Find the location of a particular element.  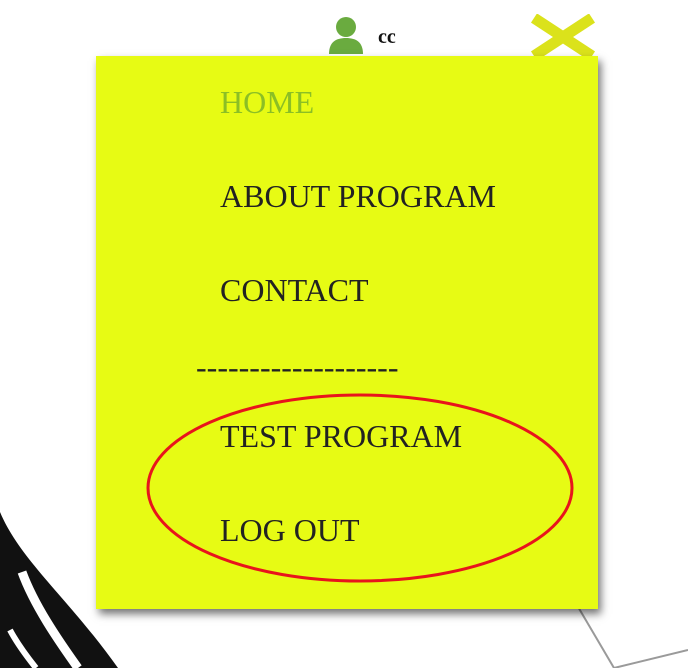

close-x-icon is located at coordinates (563, 36).